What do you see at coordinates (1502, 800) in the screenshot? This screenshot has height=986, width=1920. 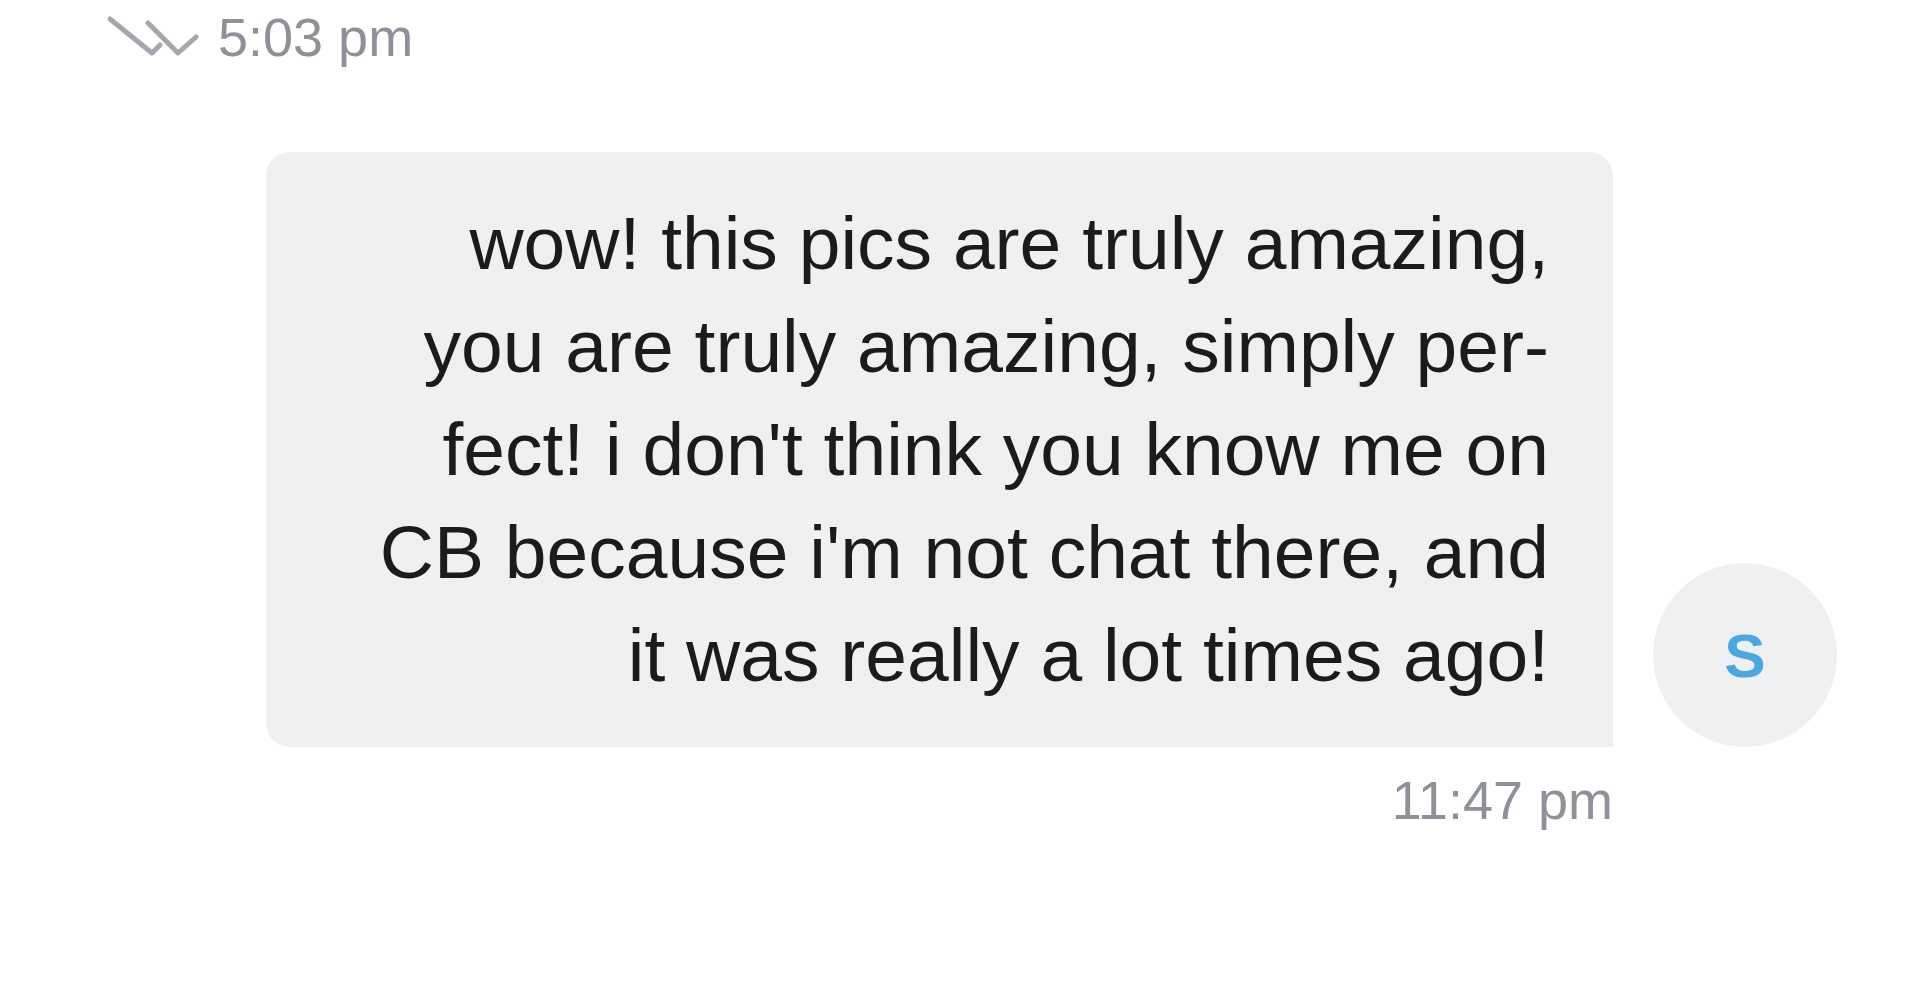 I see `message-time: 11:47 pm` at bounding box center [1502, 800].